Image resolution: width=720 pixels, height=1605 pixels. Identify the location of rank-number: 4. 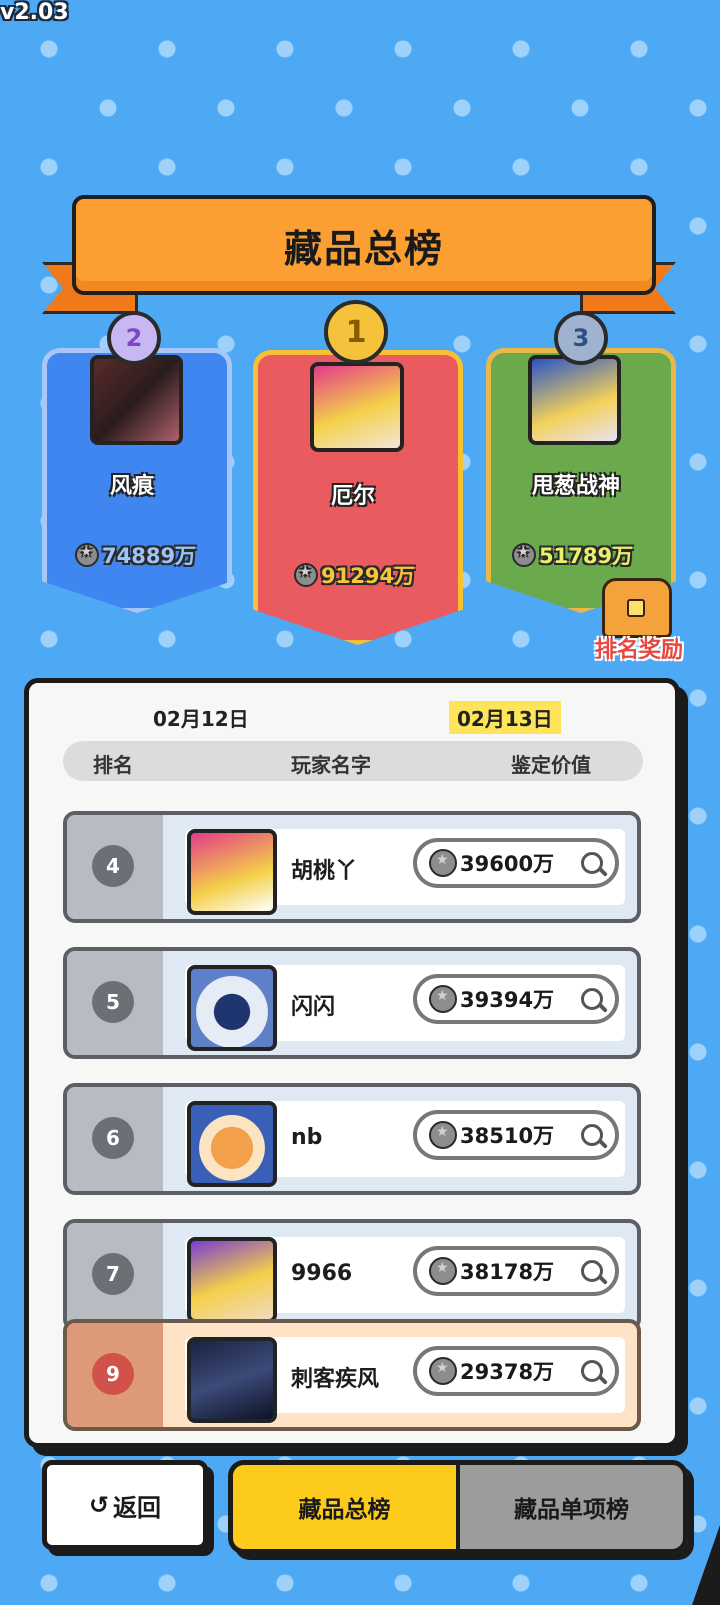
(113, 866).